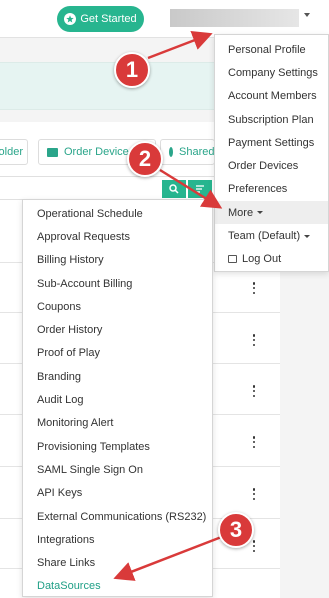  What do you see at coordinates (117, 493) in the screenshot?
I see `menu-item-api-keys: API Keys` at bounding box center [117, 493].